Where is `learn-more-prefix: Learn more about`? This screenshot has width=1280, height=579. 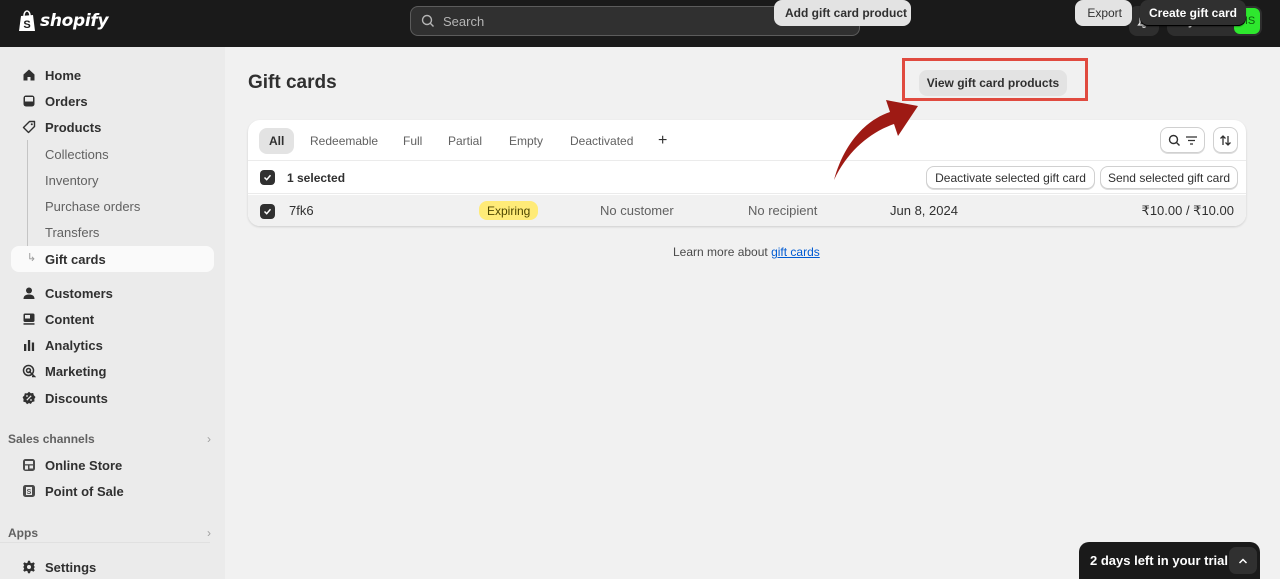
learn-more-prefix: Learn more about is located at coordinates (722, 252).